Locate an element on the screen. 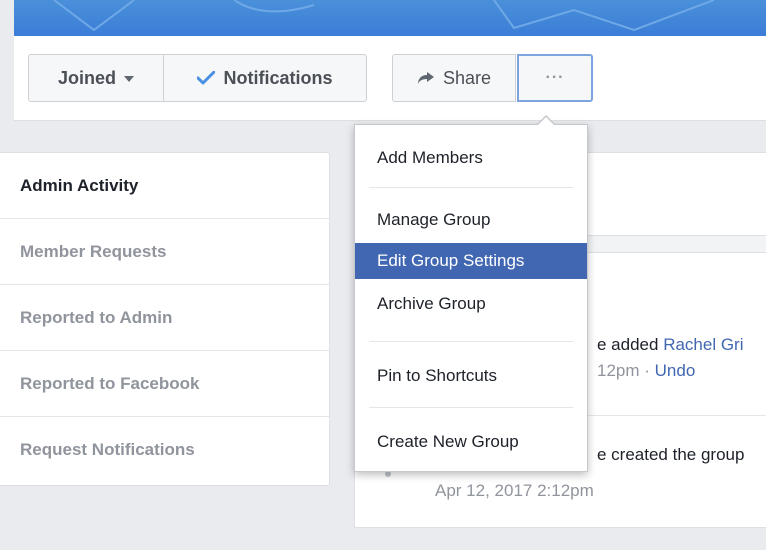  activity-item-1-meta: 12pm · Undo is located at coordinates (646, 371).